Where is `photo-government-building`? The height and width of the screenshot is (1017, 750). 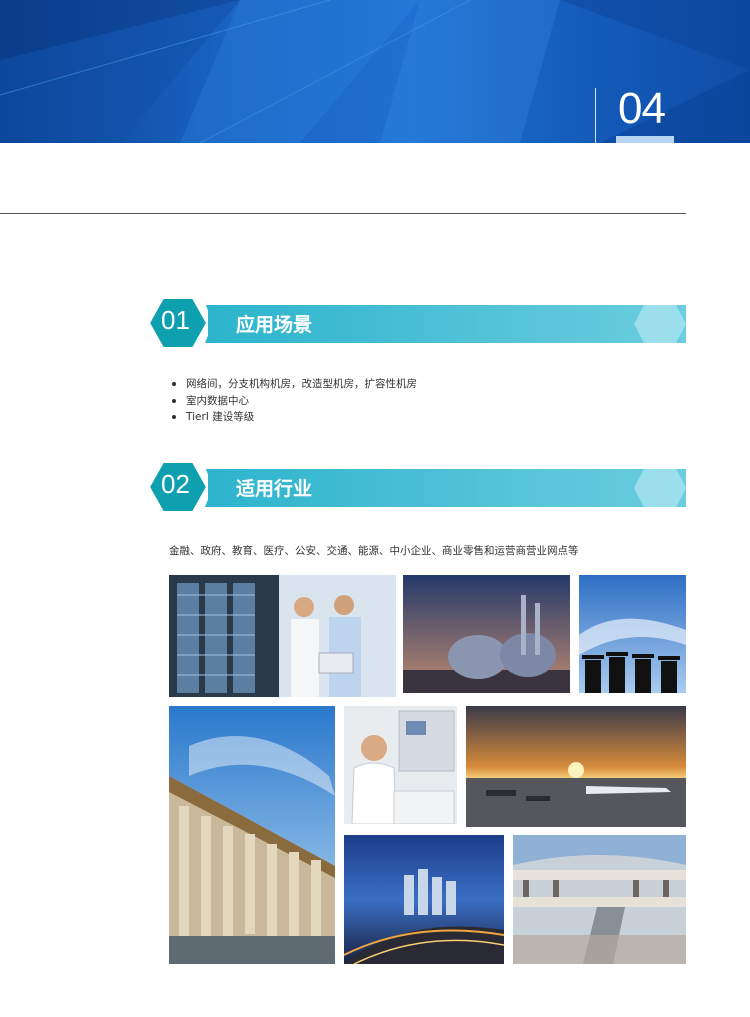 photo-government-building is located at coordinates (252, 835).